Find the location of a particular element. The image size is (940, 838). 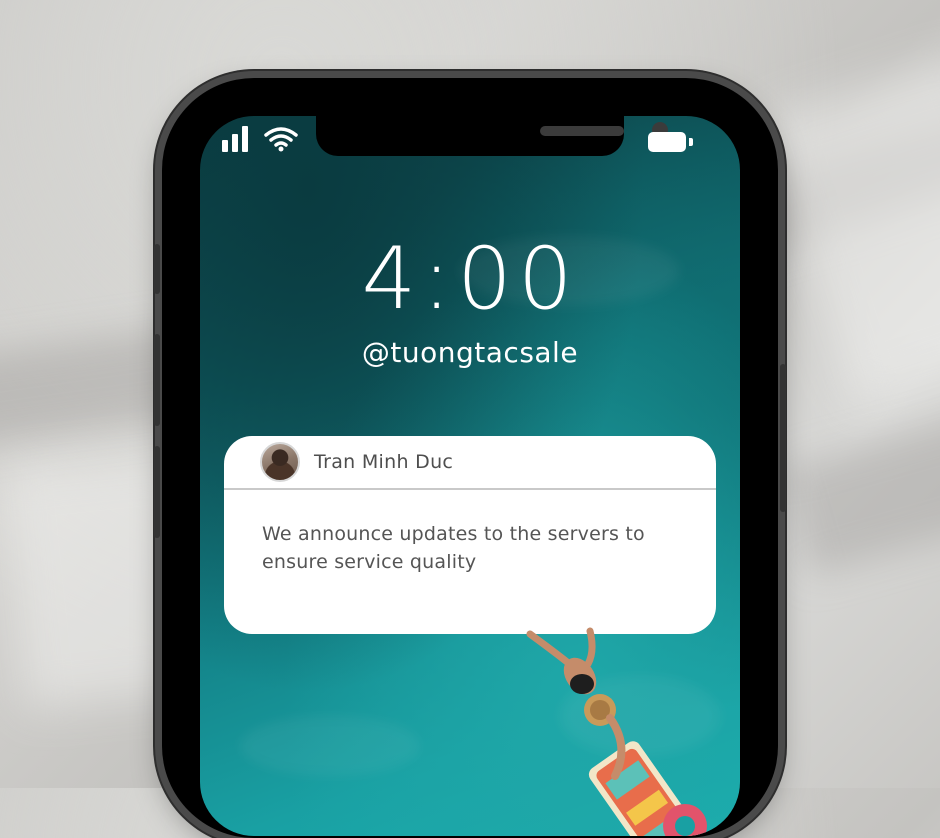

wifi-icon is located at coordinates (281, 141).